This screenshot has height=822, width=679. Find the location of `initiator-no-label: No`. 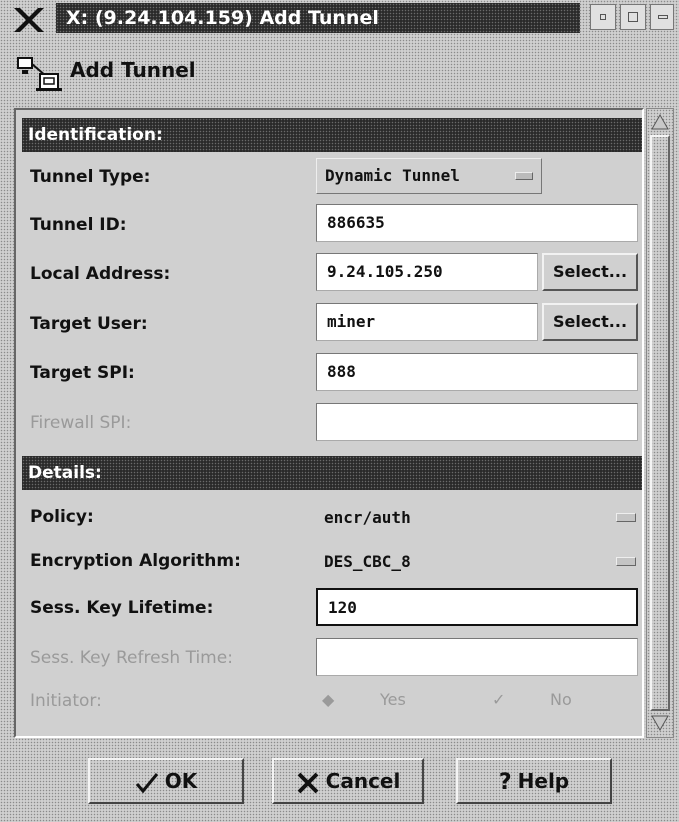

initiator-no-label: No is located at coordinates (561, 699).